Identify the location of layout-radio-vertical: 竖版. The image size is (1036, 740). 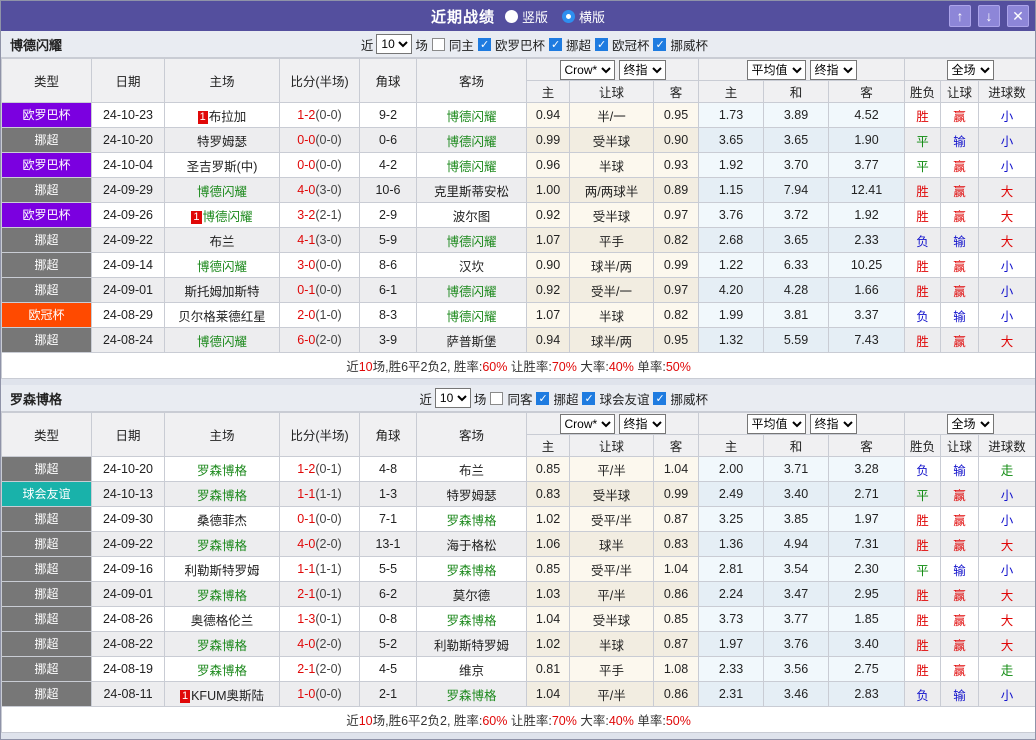
(526, 16).